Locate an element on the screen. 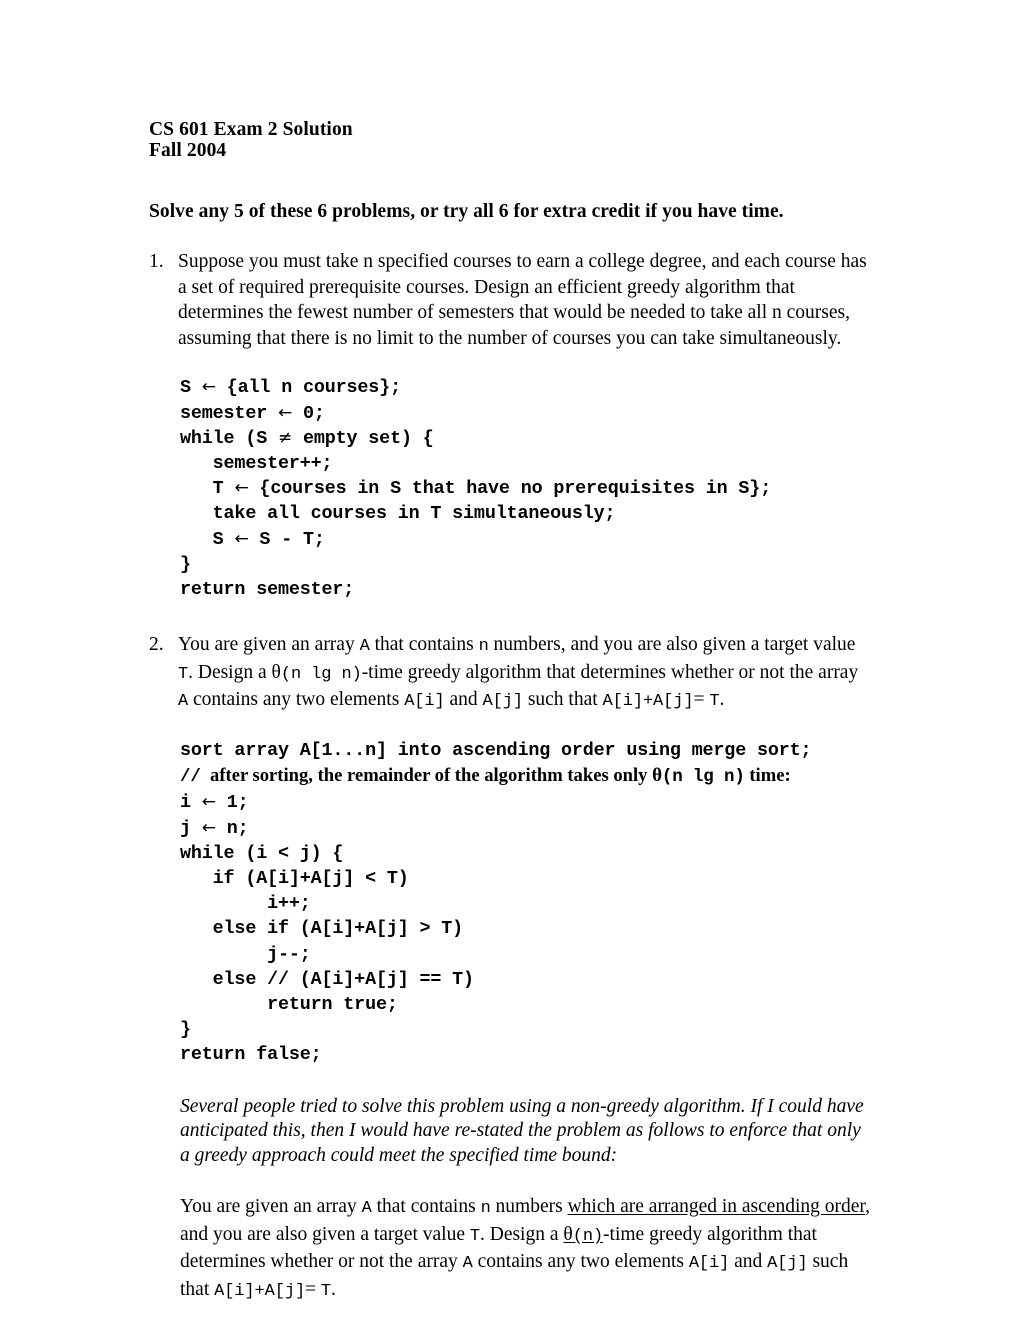 This screenshot has height=1320, width=1020. code-line: if (A[i]+A[j] < T) is located at coordinates (294, 878).